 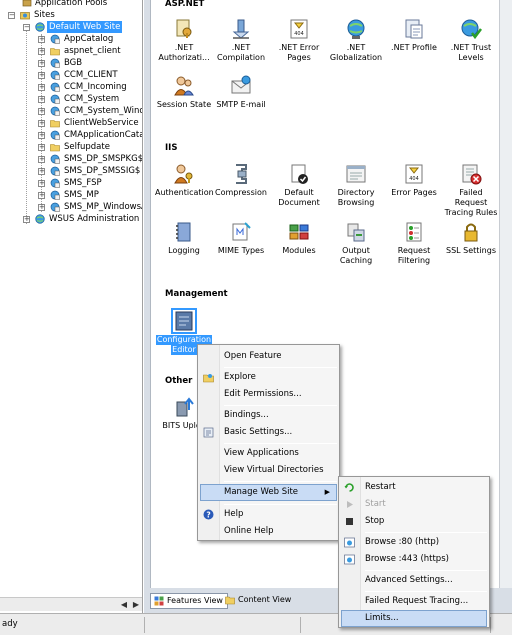 What do you see at coordinates (124, 605) in the screenshot?
I see `scroll-left-arrow-icon: ◀` at bounding box center [124, 605].